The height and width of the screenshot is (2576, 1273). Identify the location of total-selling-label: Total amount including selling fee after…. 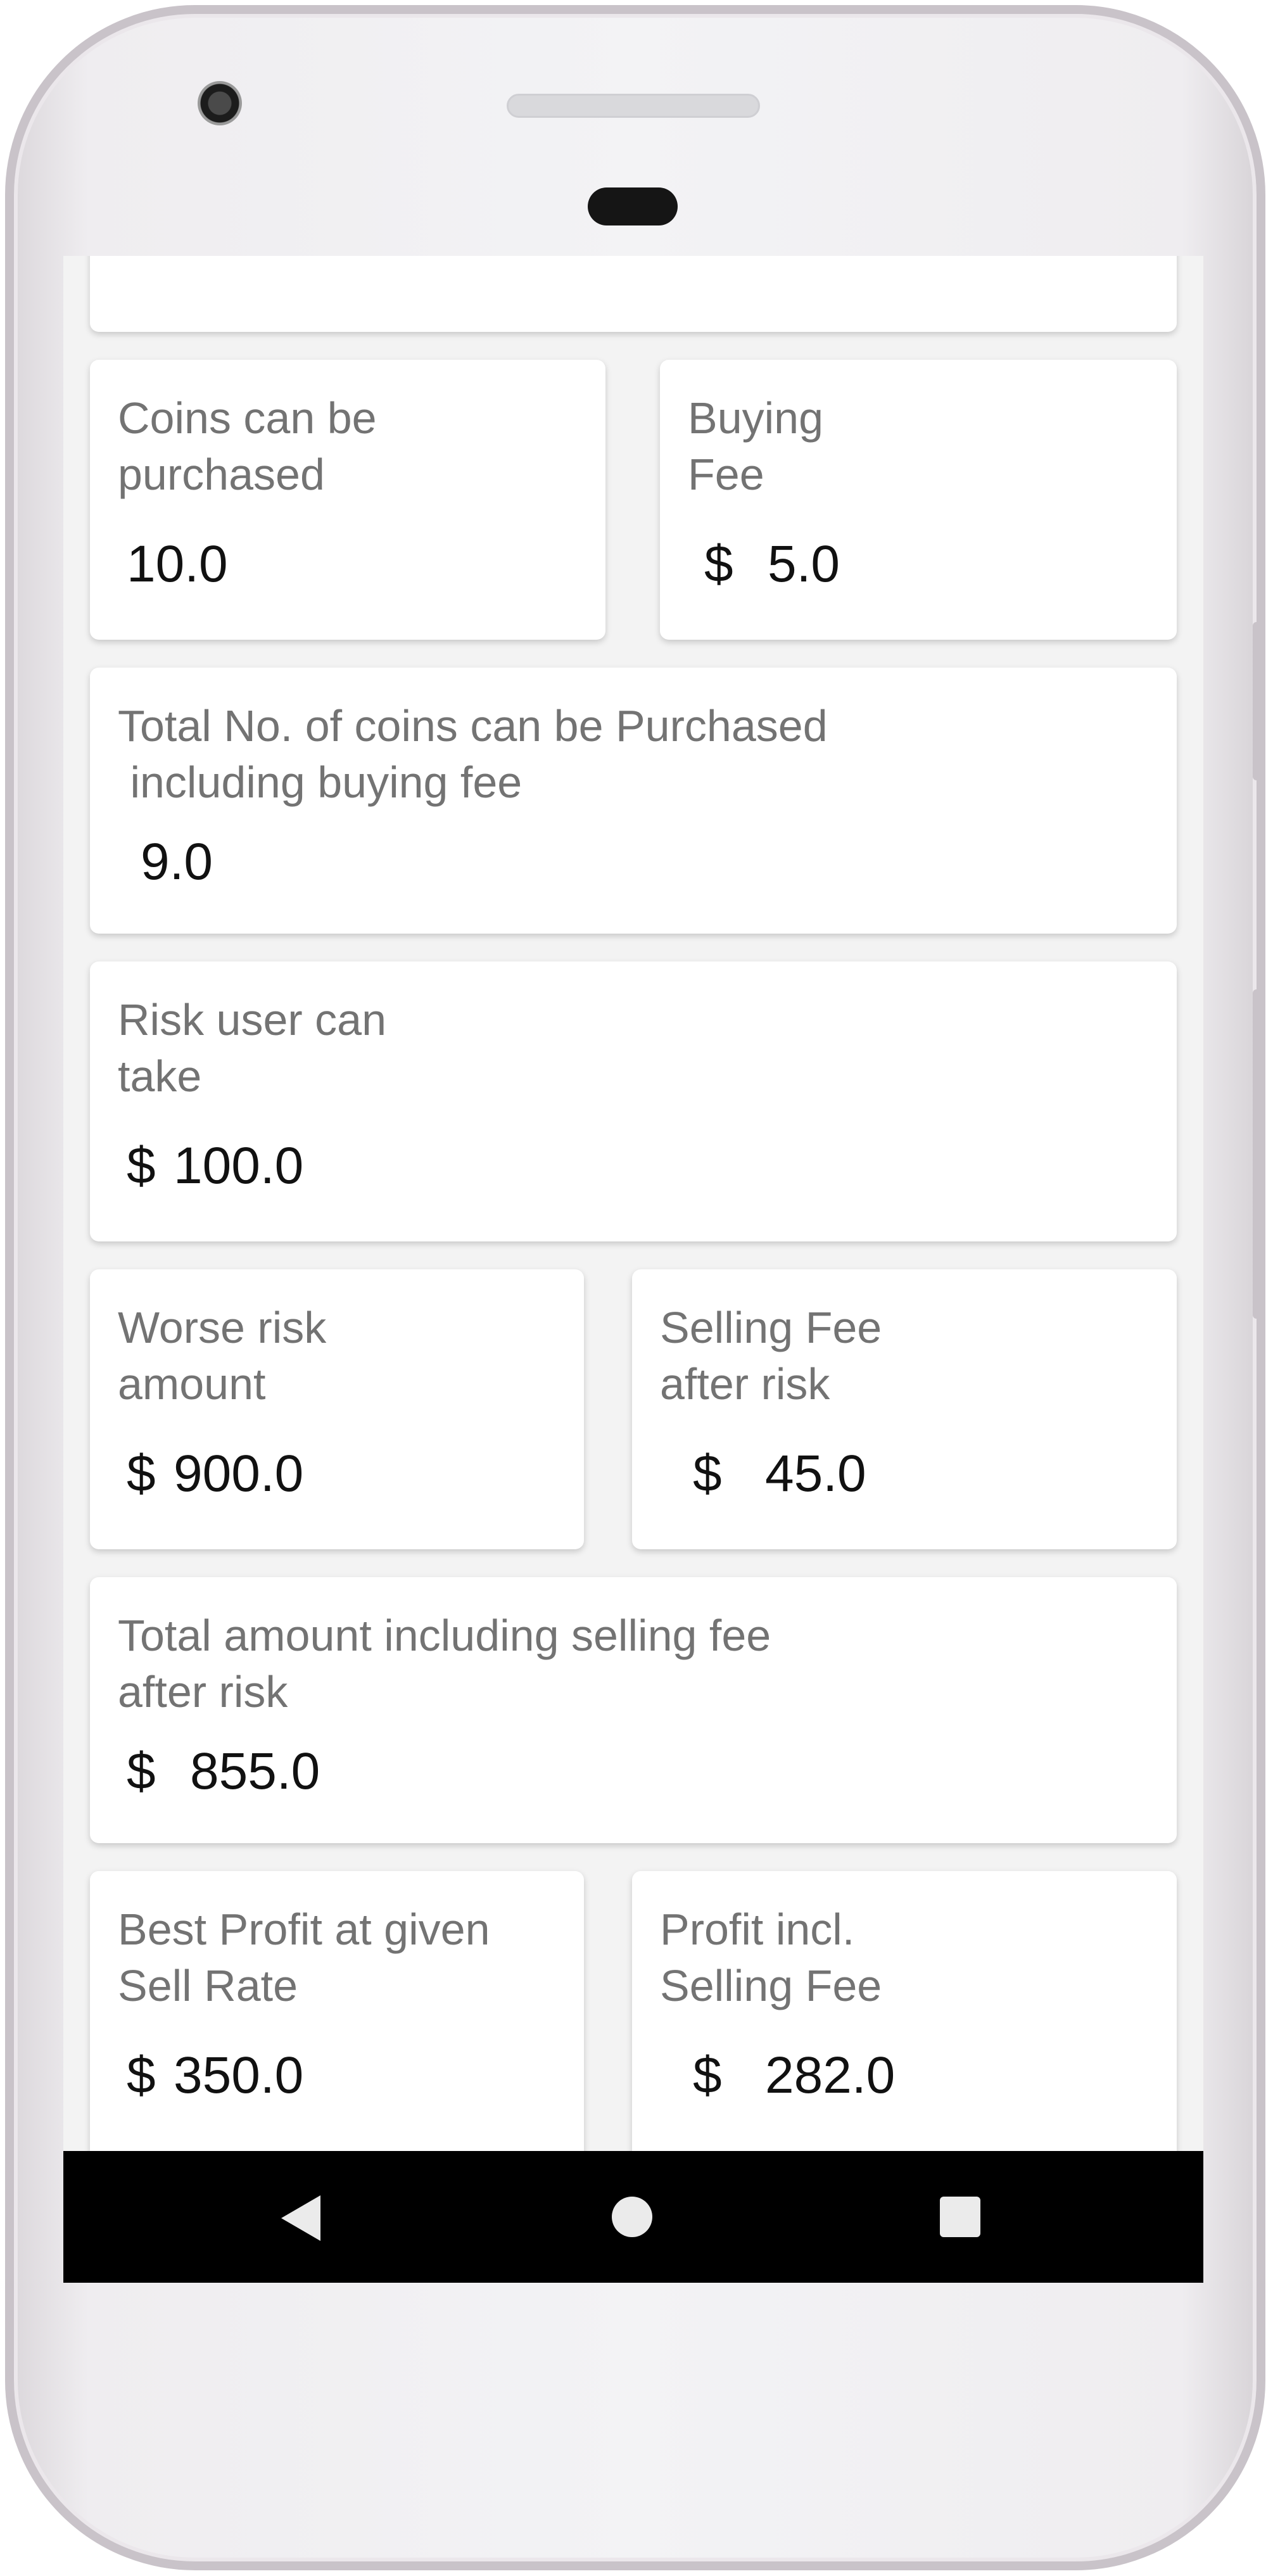
(444, 1663).